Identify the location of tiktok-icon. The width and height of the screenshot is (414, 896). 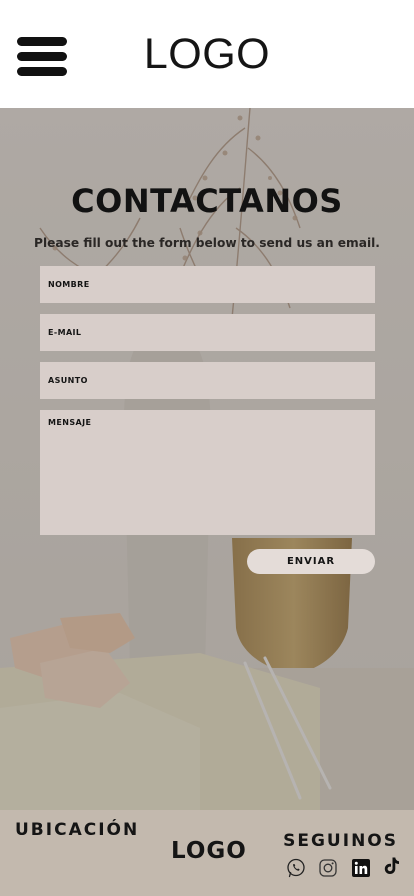
(392, 866).